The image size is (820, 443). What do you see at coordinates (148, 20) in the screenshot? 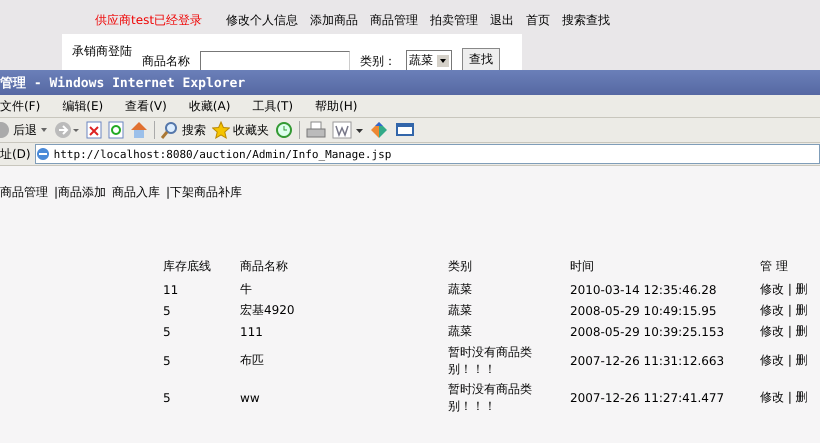
I see `login-status: 供应商test已经登录` at bounding box center [148, 20].